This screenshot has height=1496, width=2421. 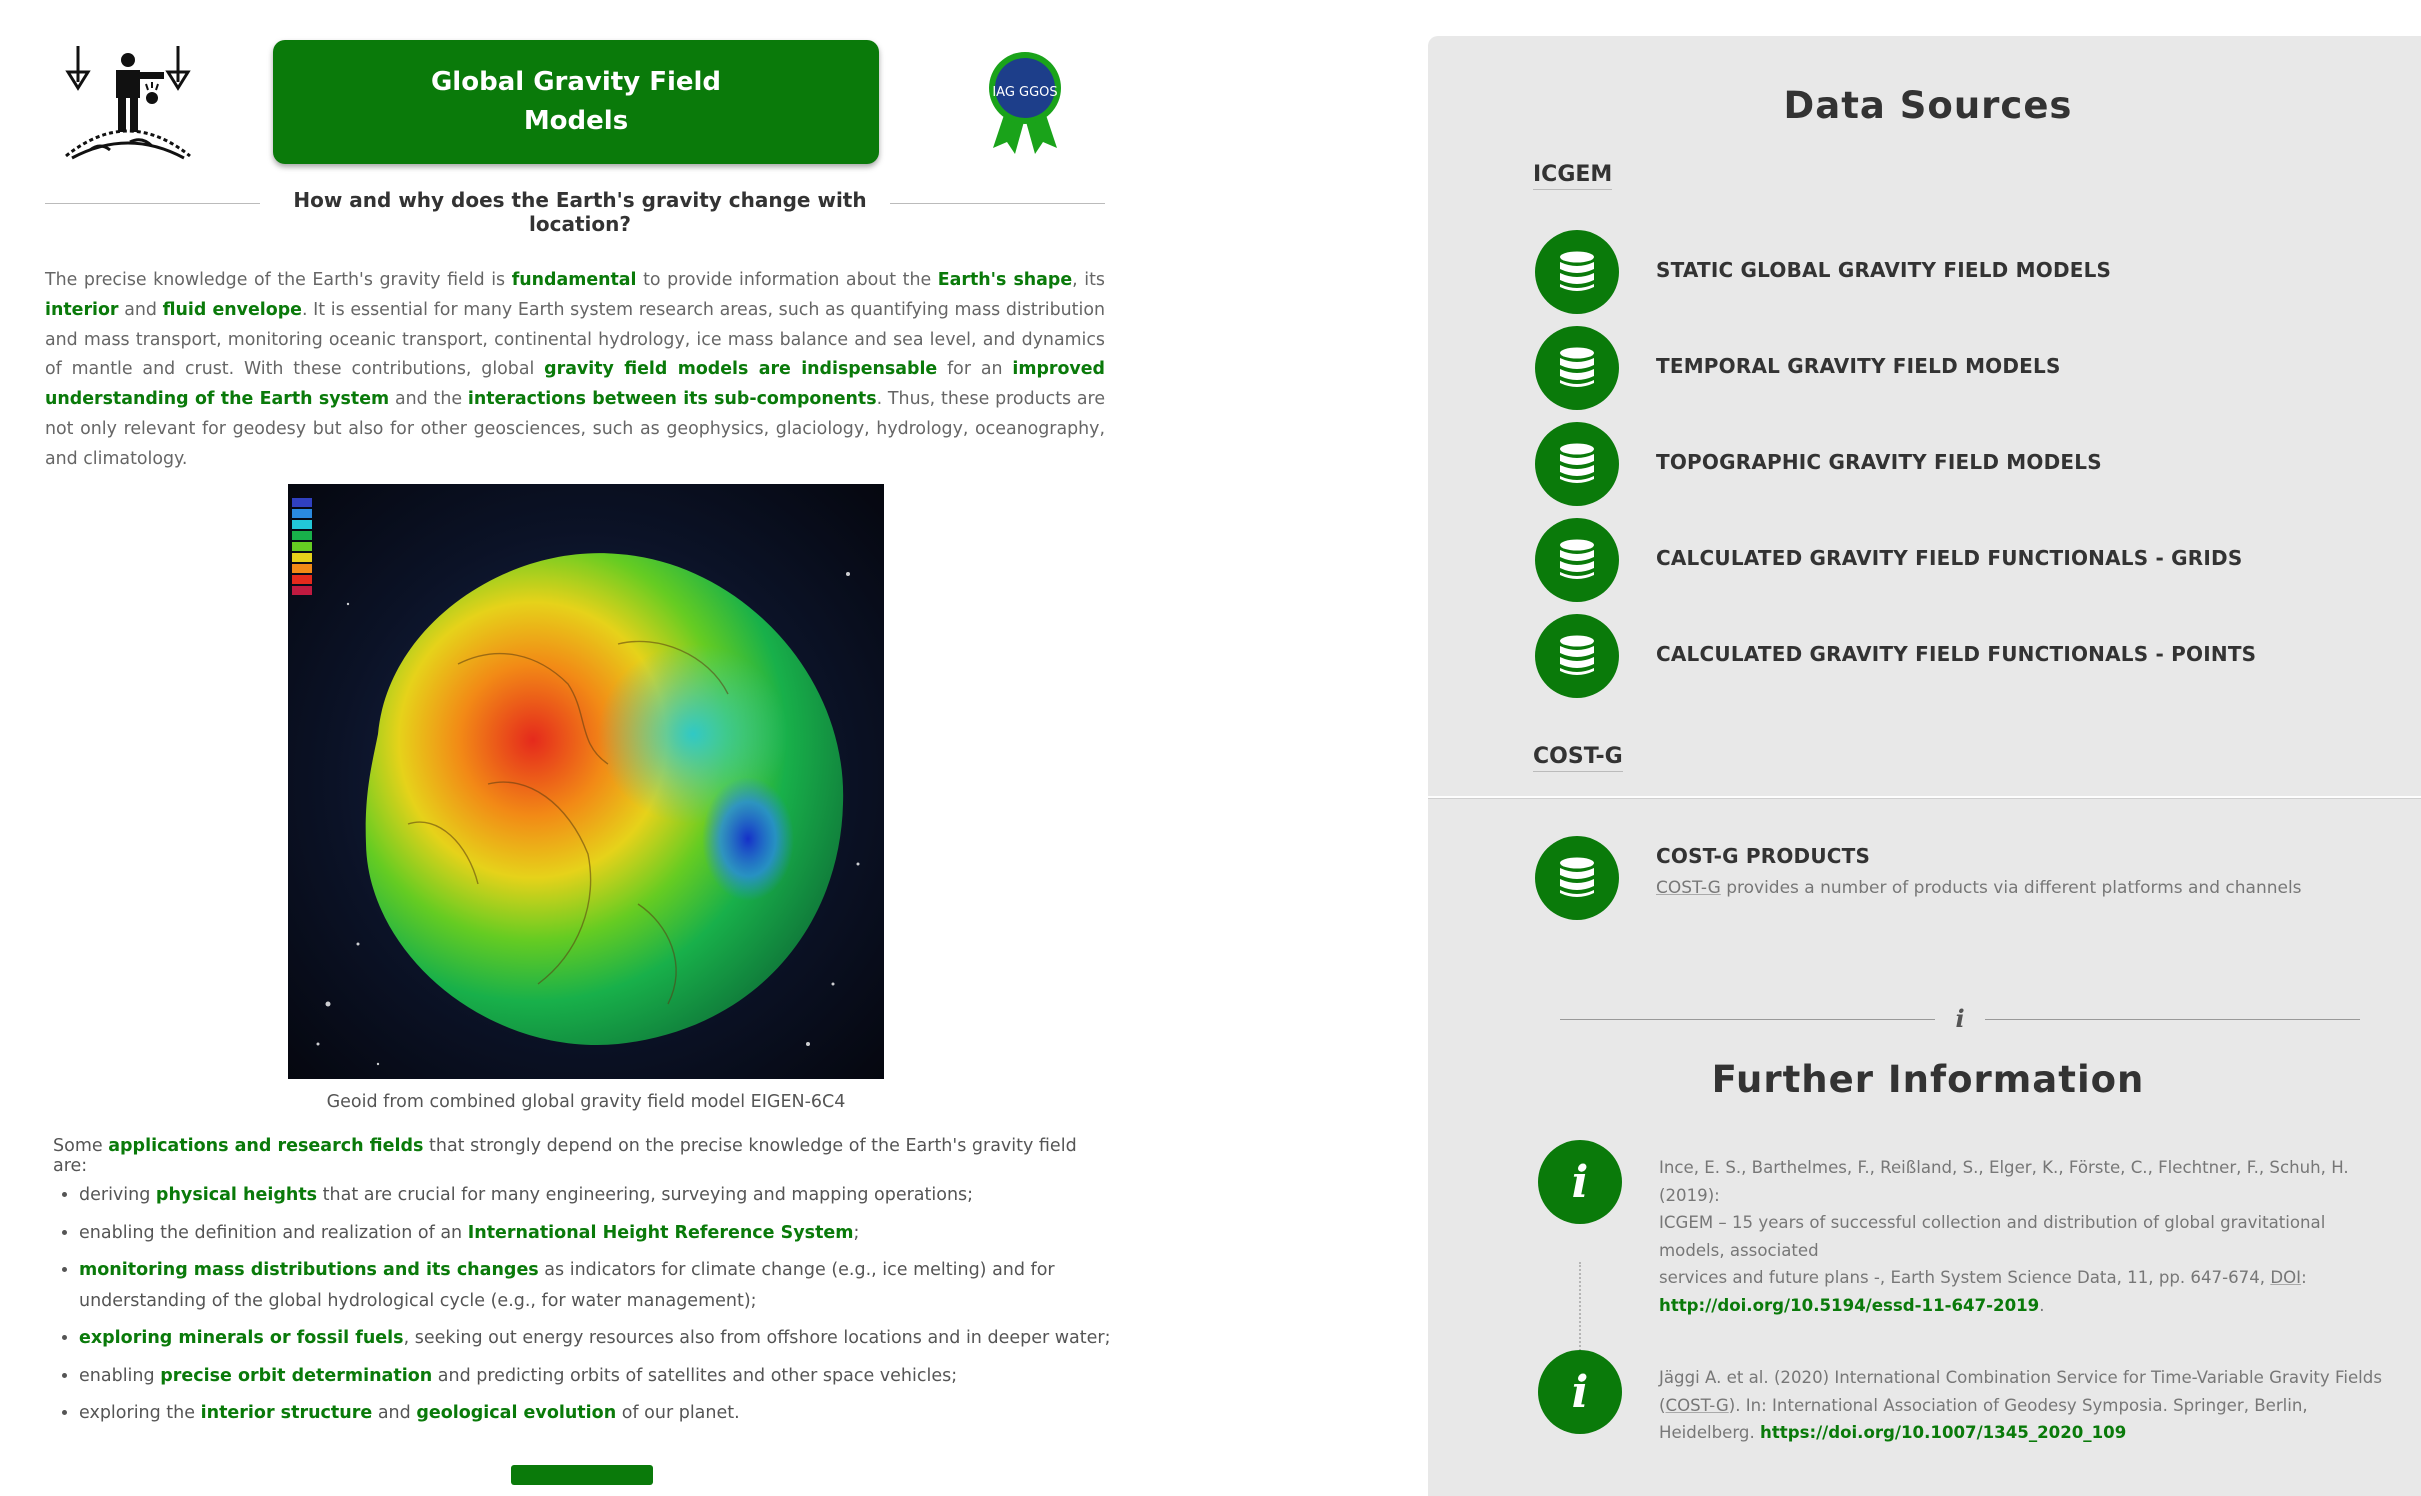 What do you see at coordinates (1849, 1305) in the screenshot?
I see `doi-link: http://doi.org/10.5194/essd-11-647-2019` at bounding box center [1849, 1305].